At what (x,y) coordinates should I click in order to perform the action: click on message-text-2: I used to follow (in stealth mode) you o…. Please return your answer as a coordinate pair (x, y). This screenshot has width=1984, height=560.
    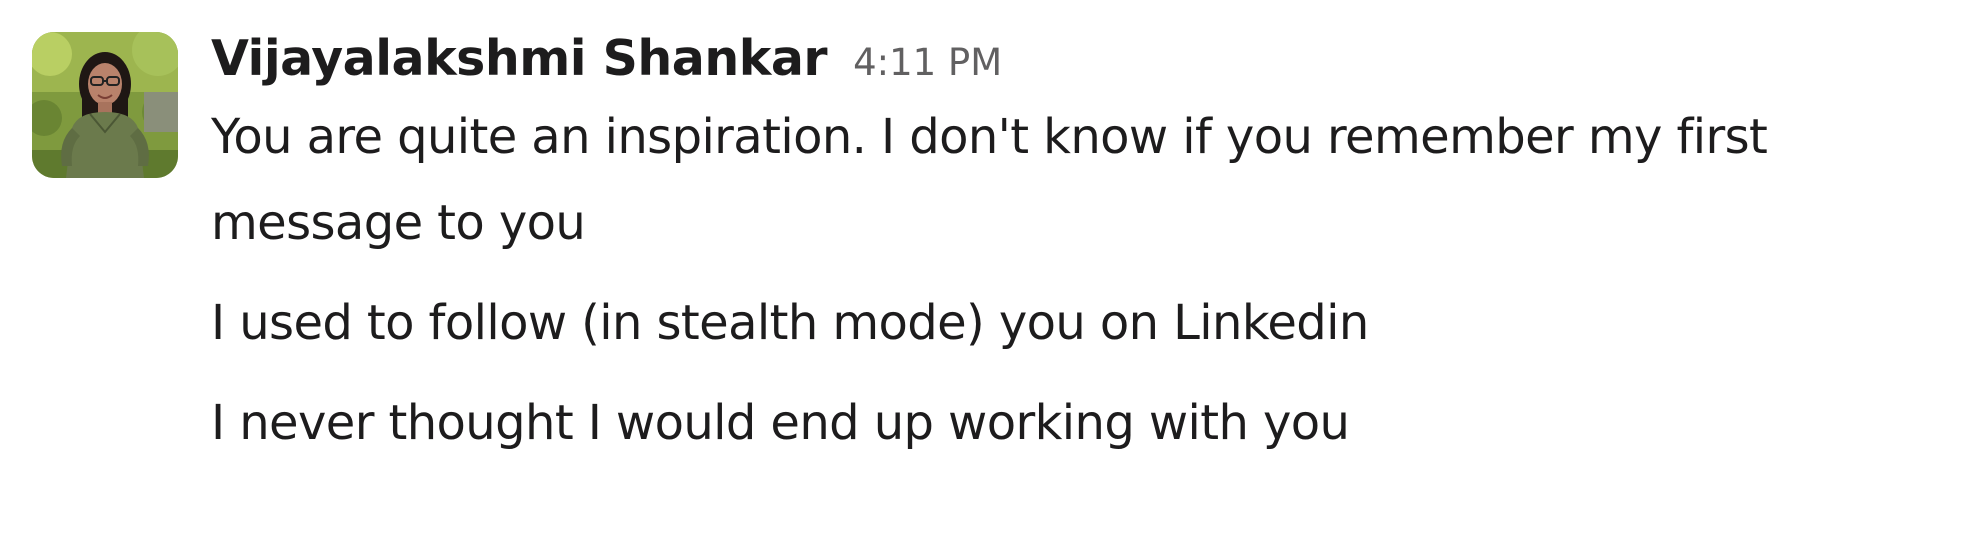
    Looking at the image, I should click on (790, 323).